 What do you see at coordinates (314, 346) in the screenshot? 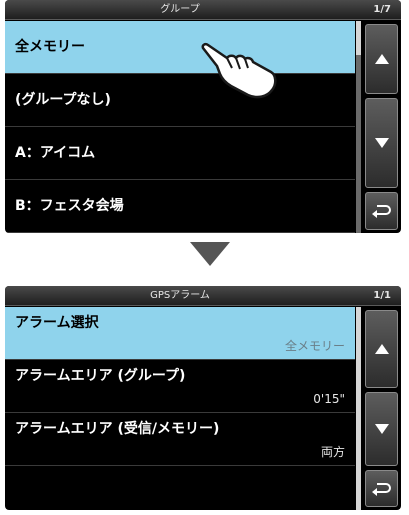
I see `setting-value: 全メモリー` at bounding box center [314, 346].